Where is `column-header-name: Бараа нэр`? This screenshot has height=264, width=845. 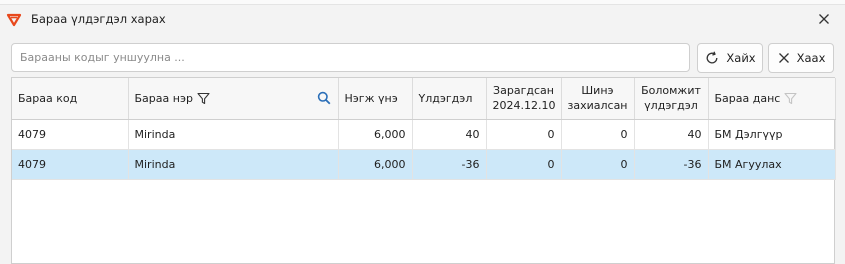 column-header-name: Бараа нэр is located at coordinates (233, 99).